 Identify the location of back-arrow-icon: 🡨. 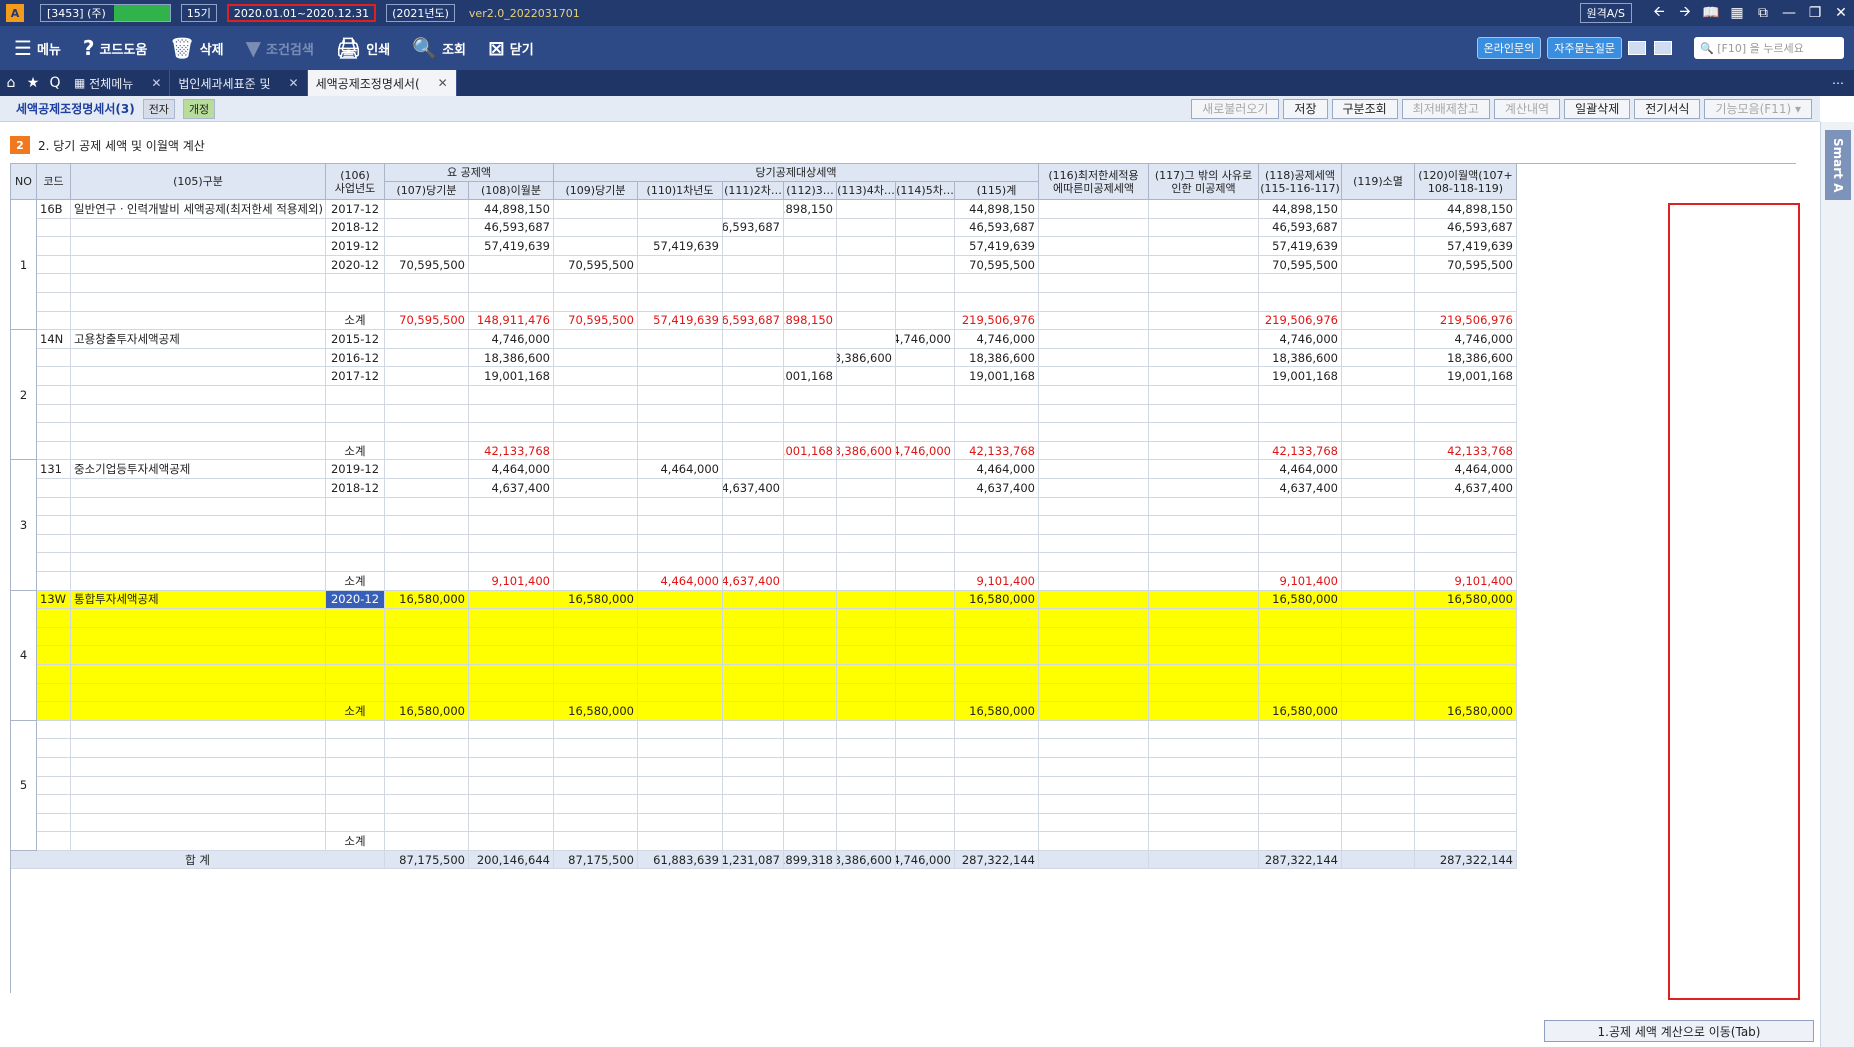
(1659, 13).